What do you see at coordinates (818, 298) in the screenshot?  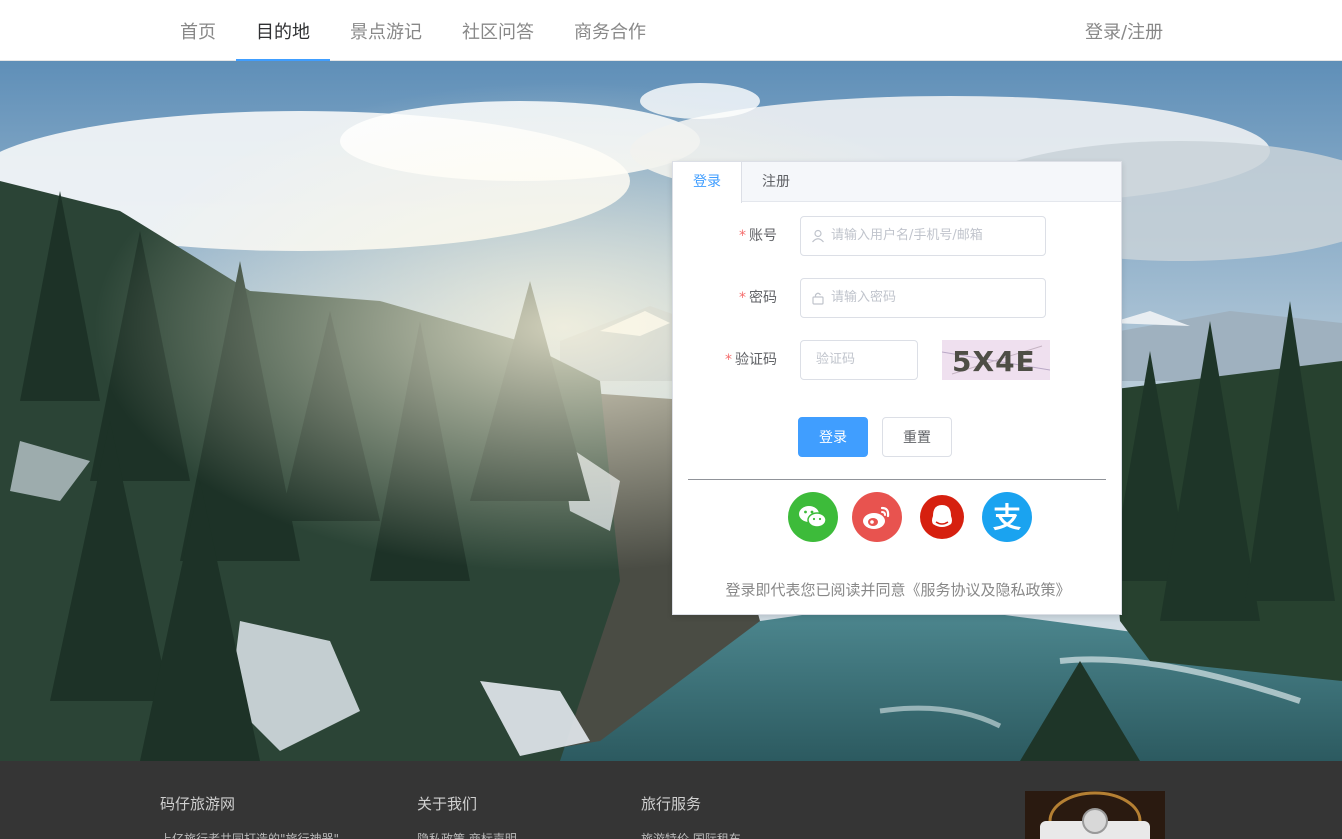 I see `lock-icon` at bounding box center [818, 298].